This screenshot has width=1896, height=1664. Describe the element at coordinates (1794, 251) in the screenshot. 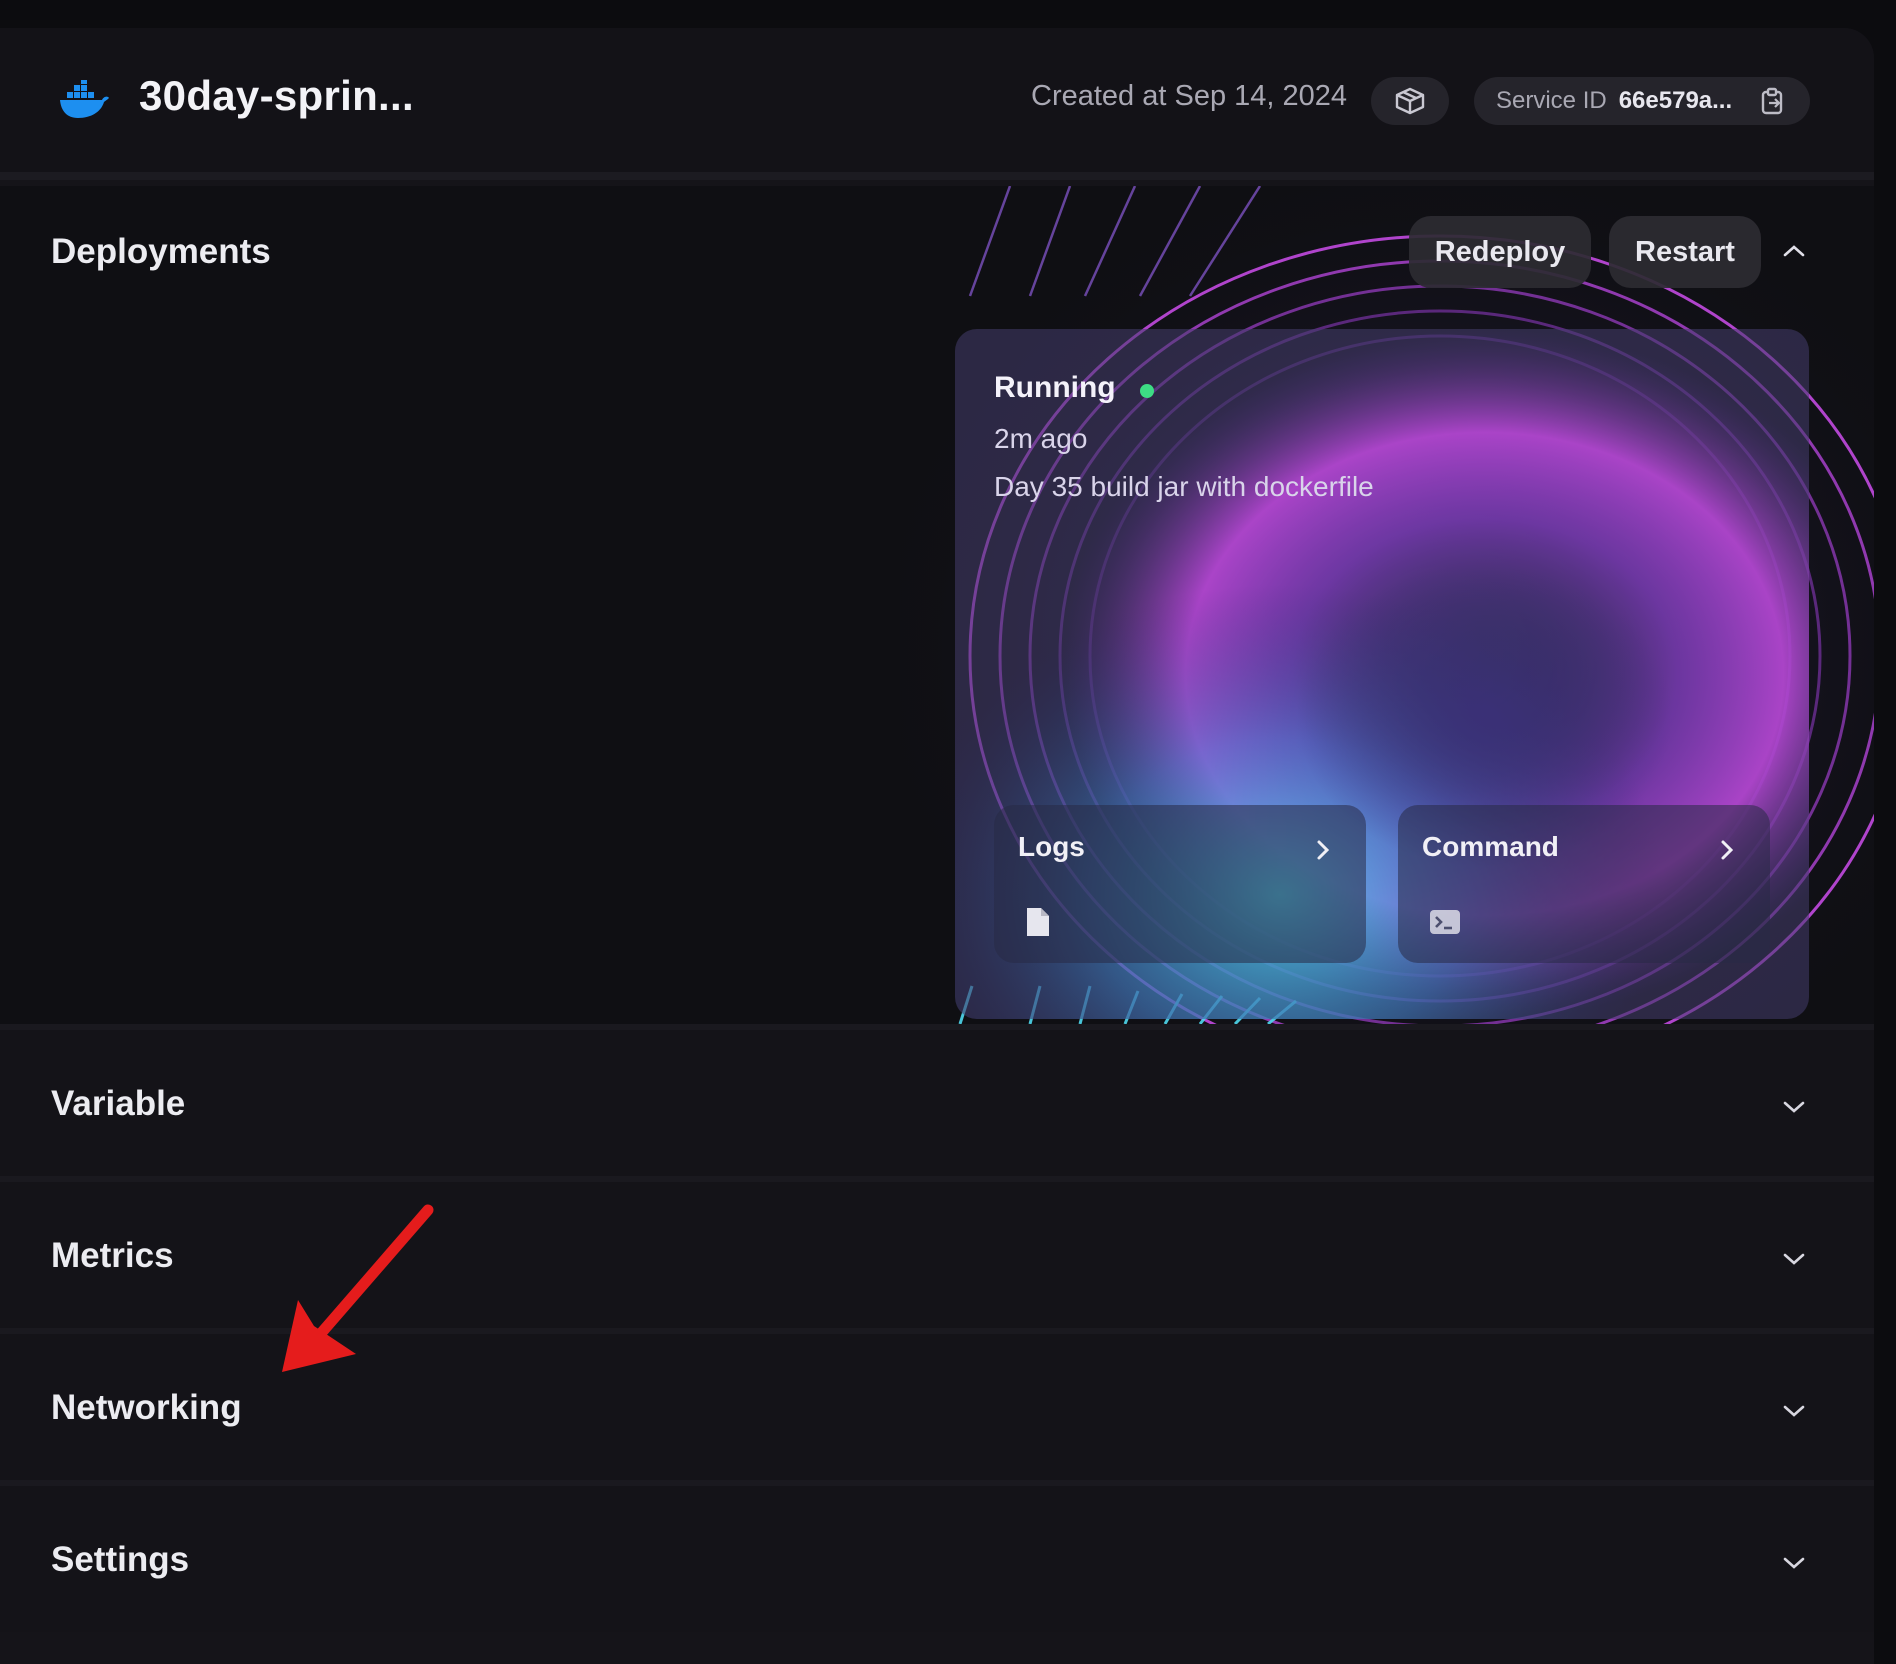

I see `chevron-up-icon` at that location.